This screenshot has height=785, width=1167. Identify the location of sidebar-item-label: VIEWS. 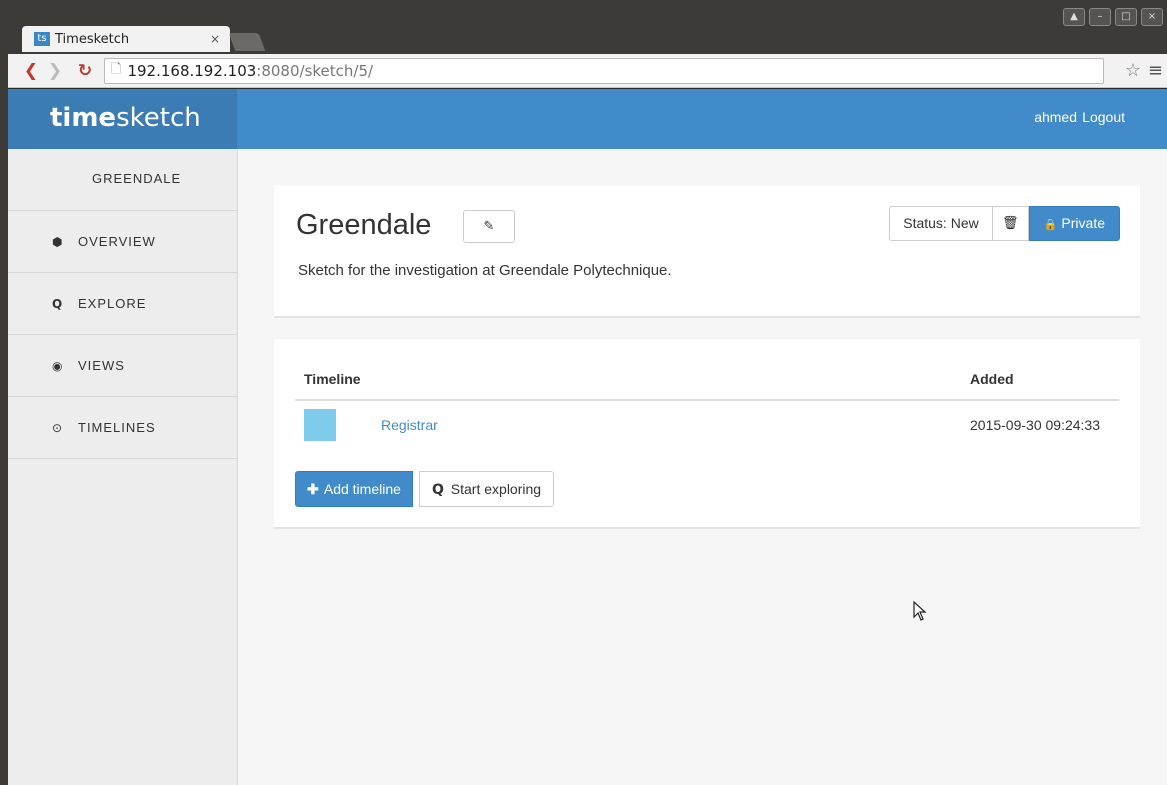
(101, 365).